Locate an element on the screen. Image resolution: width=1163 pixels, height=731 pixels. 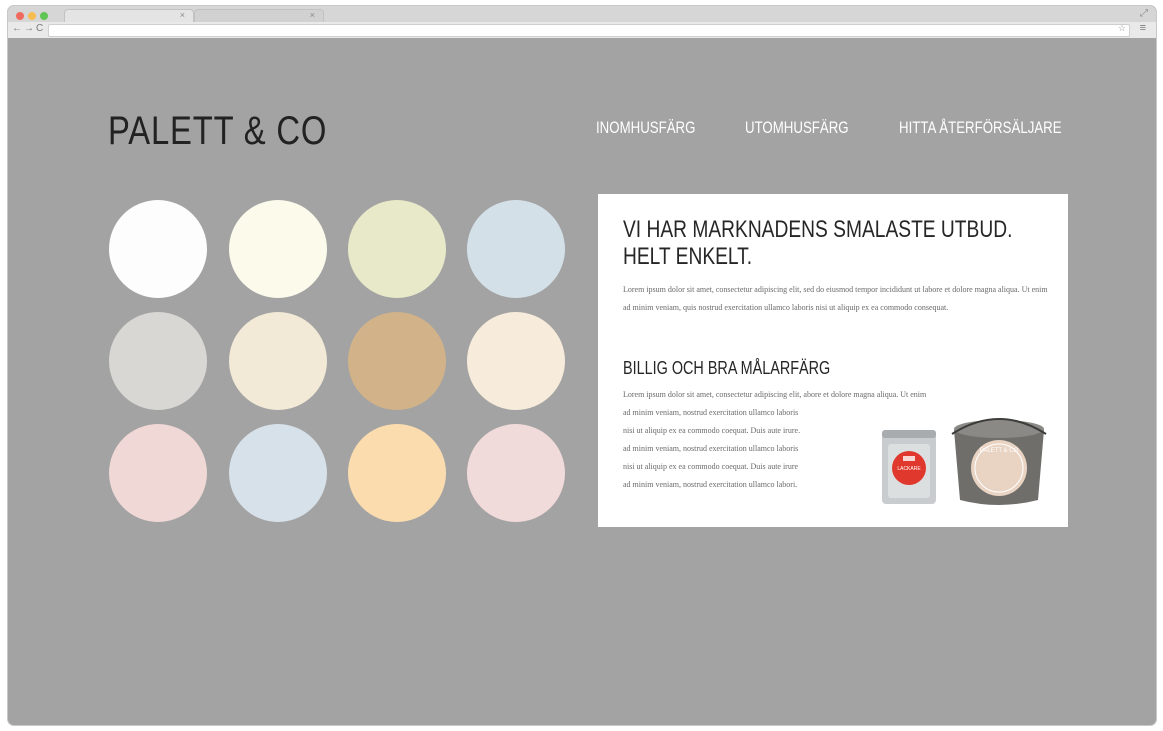
card-title-line2: HELT ENKELT. is located at coordinates (688, 256).